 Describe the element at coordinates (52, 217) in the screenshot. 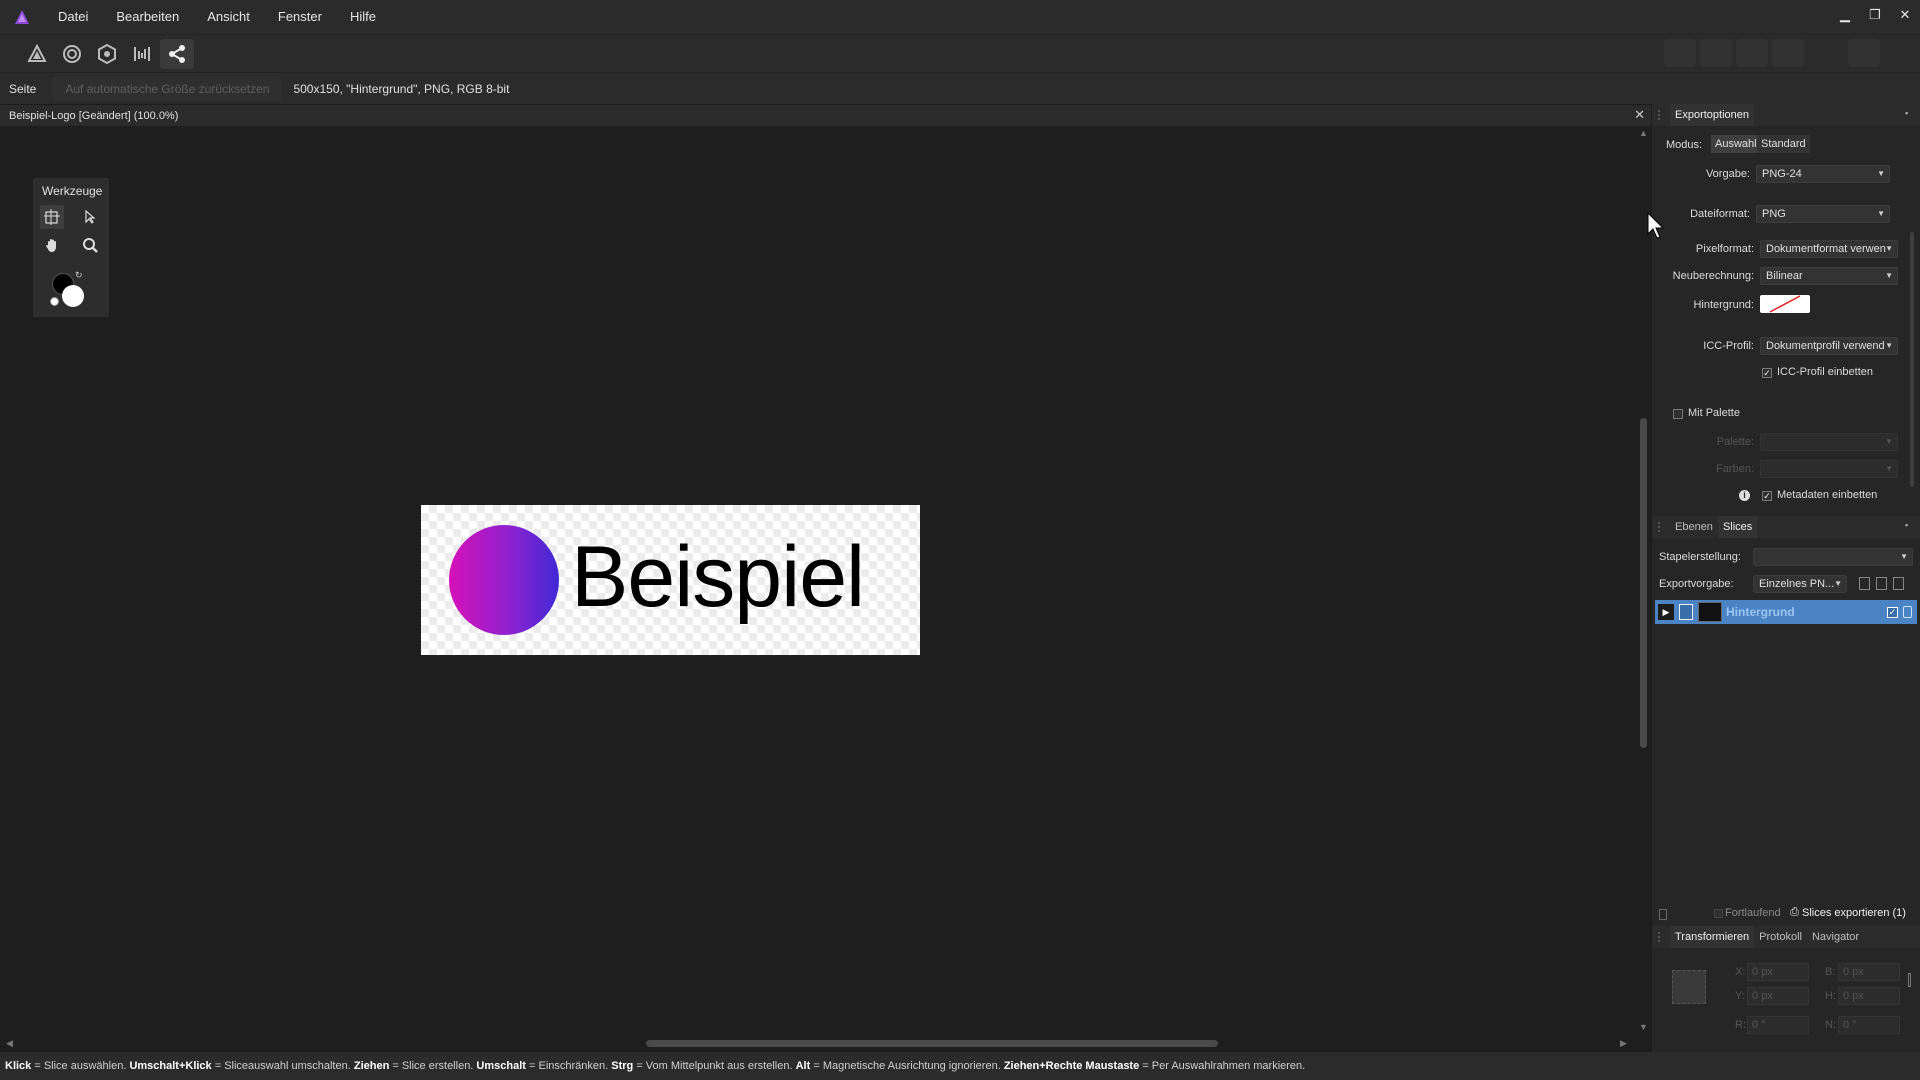

I see `slice-tool-icon` at that location.